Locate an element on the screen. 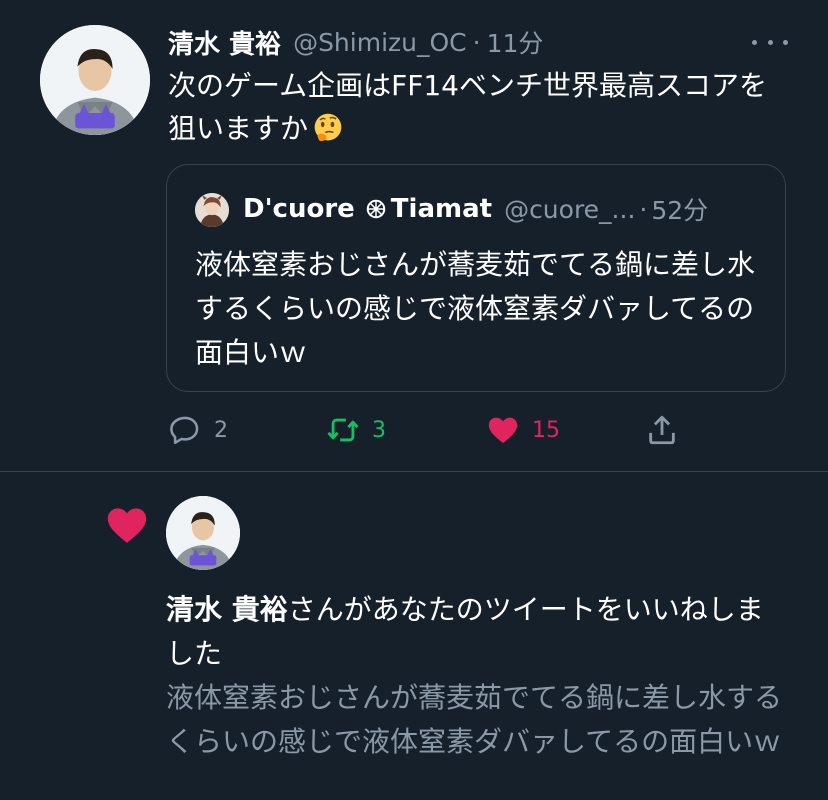 The image size is (828, 800). liker-avatar is located at coordinates (203, 533).